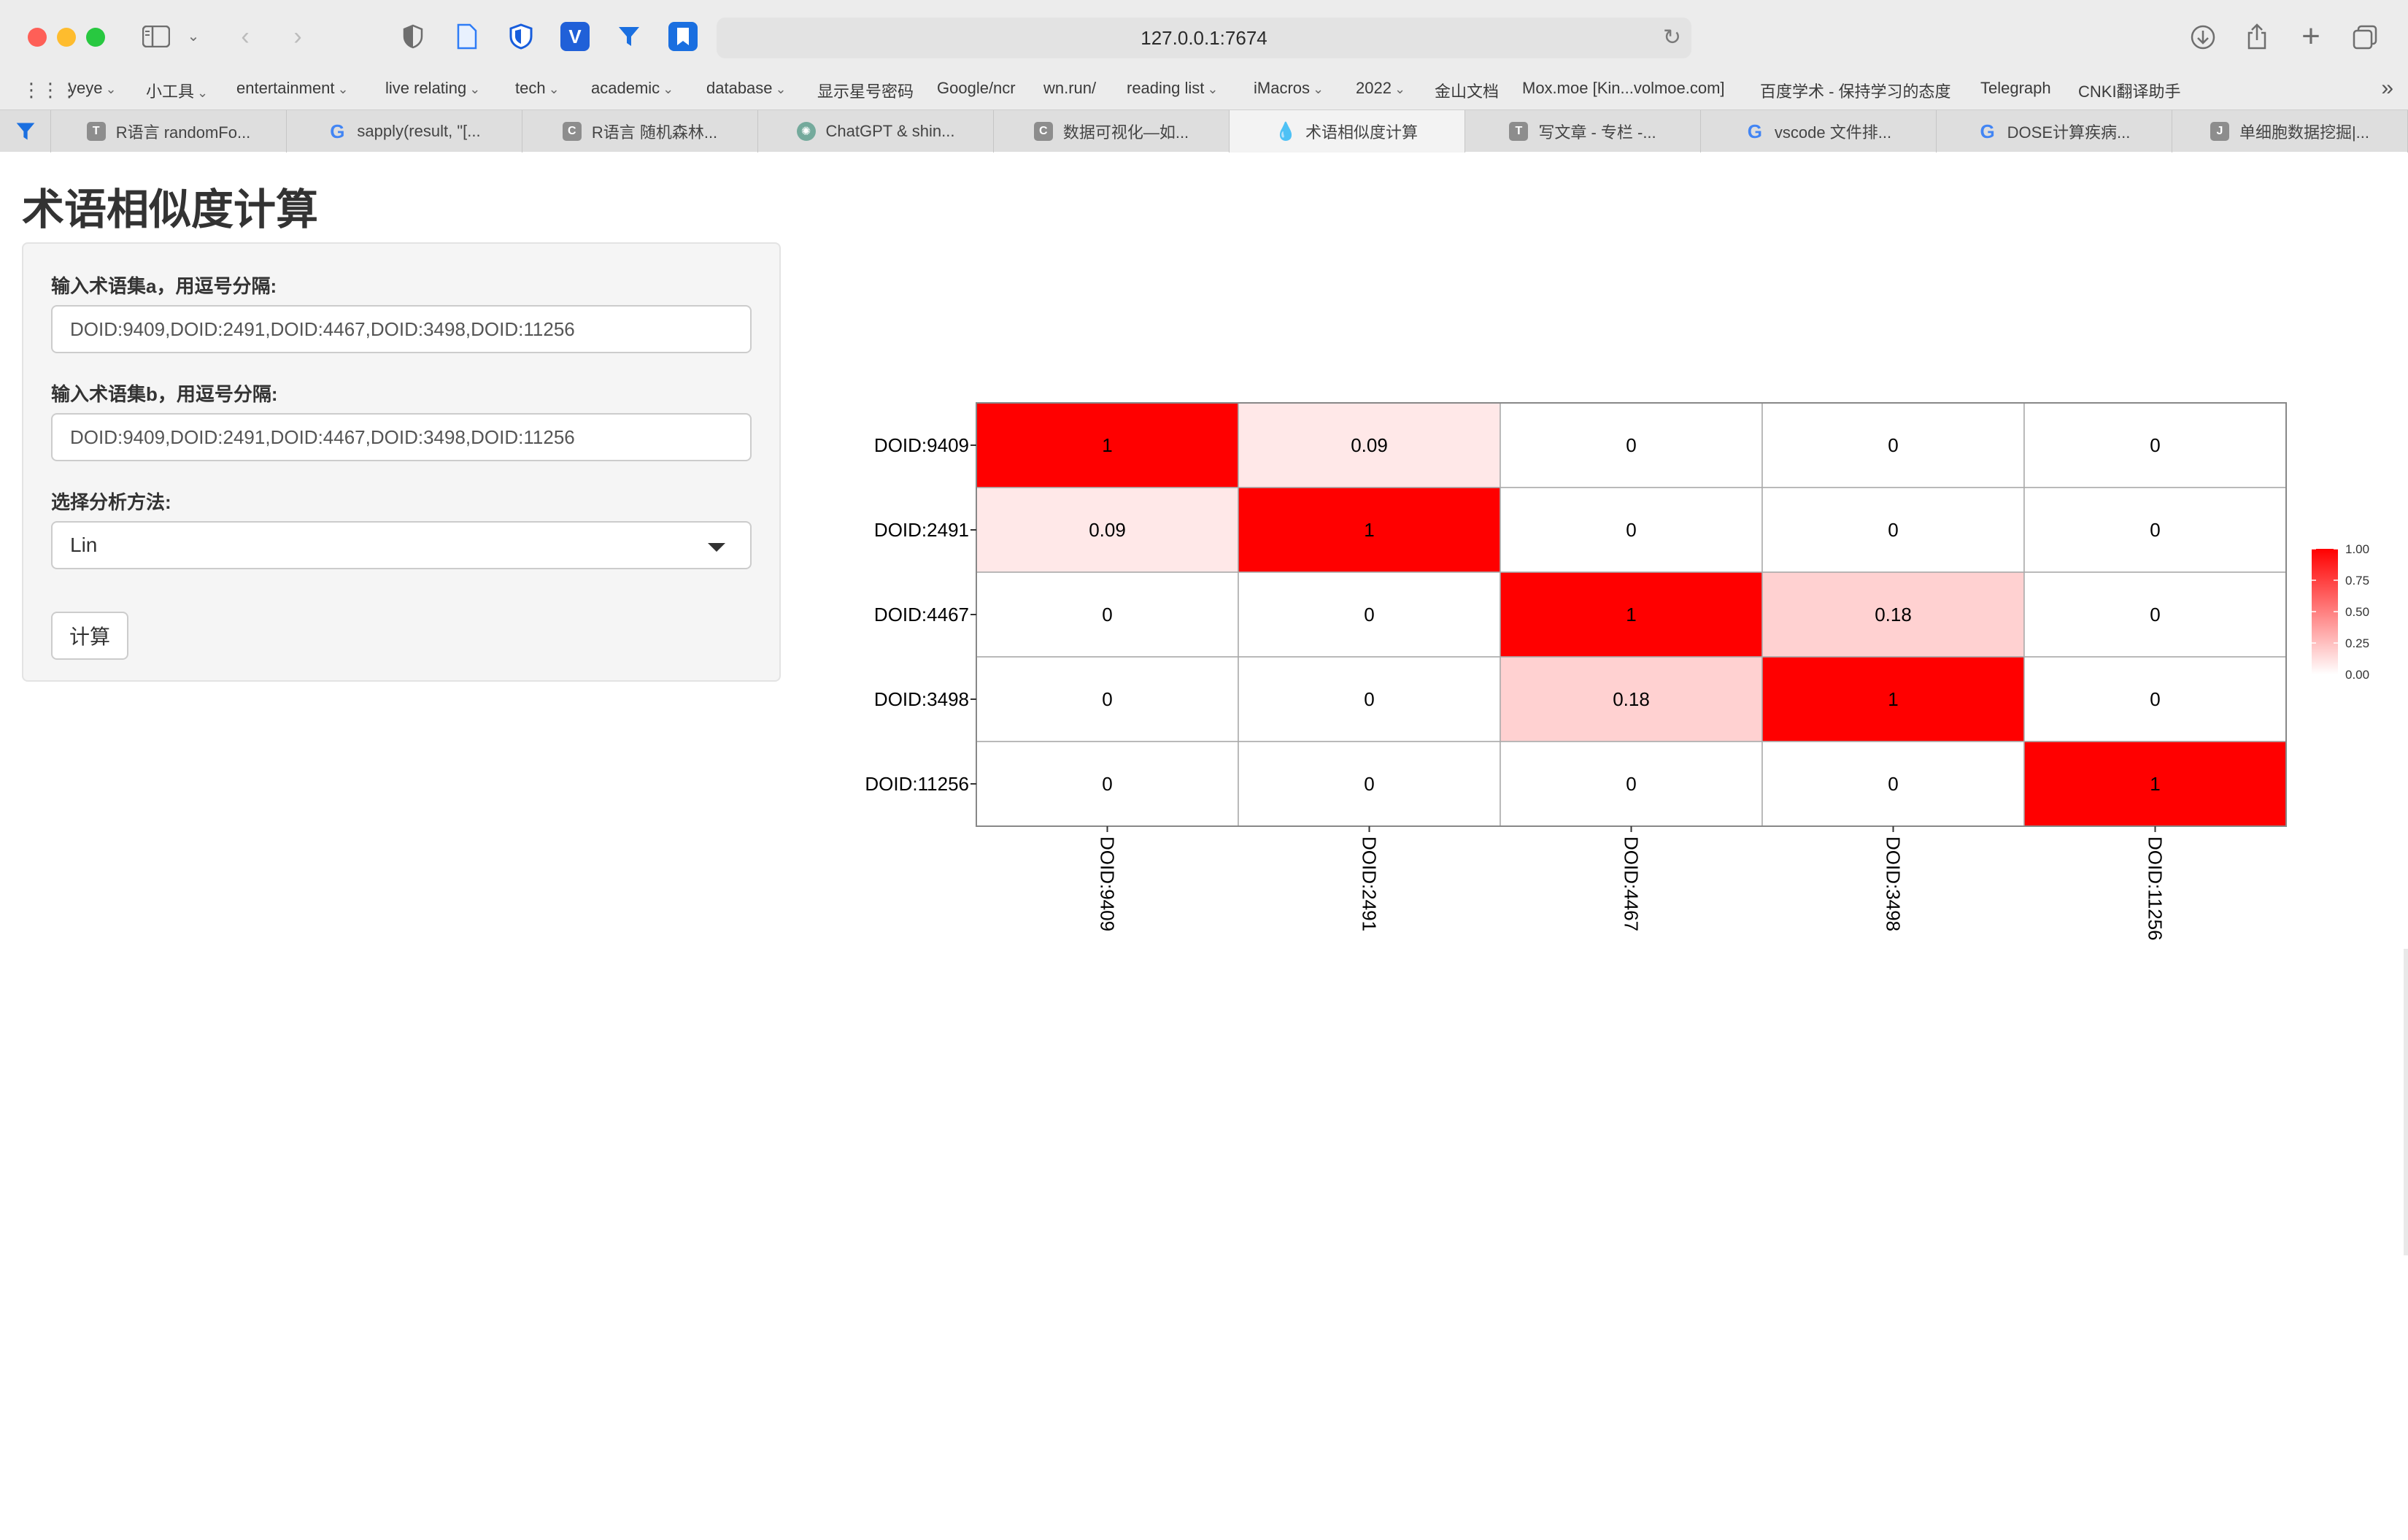 This screenshot has height=1540, width=2408. I want to click on bookmark-live-relating: live relating ⌄, so click(432, 88).